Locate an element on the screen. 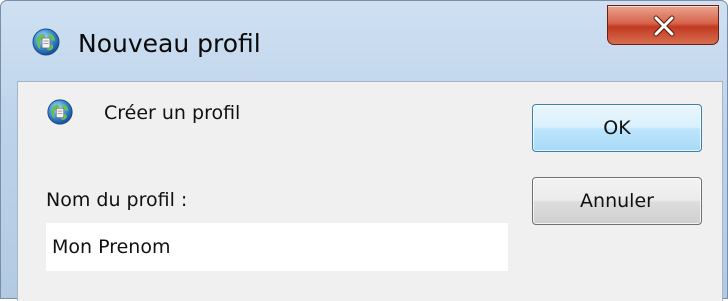  cancel-button: Annuler is located at coordinates (617, 201).